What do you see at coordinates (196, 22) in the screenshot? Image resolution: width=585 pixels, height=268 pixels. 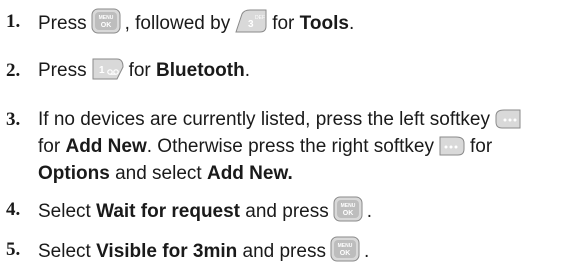 I see `step-text: Press MENU OK, followed by 3 DEF for Tools.` at bounding box center [196, 22].